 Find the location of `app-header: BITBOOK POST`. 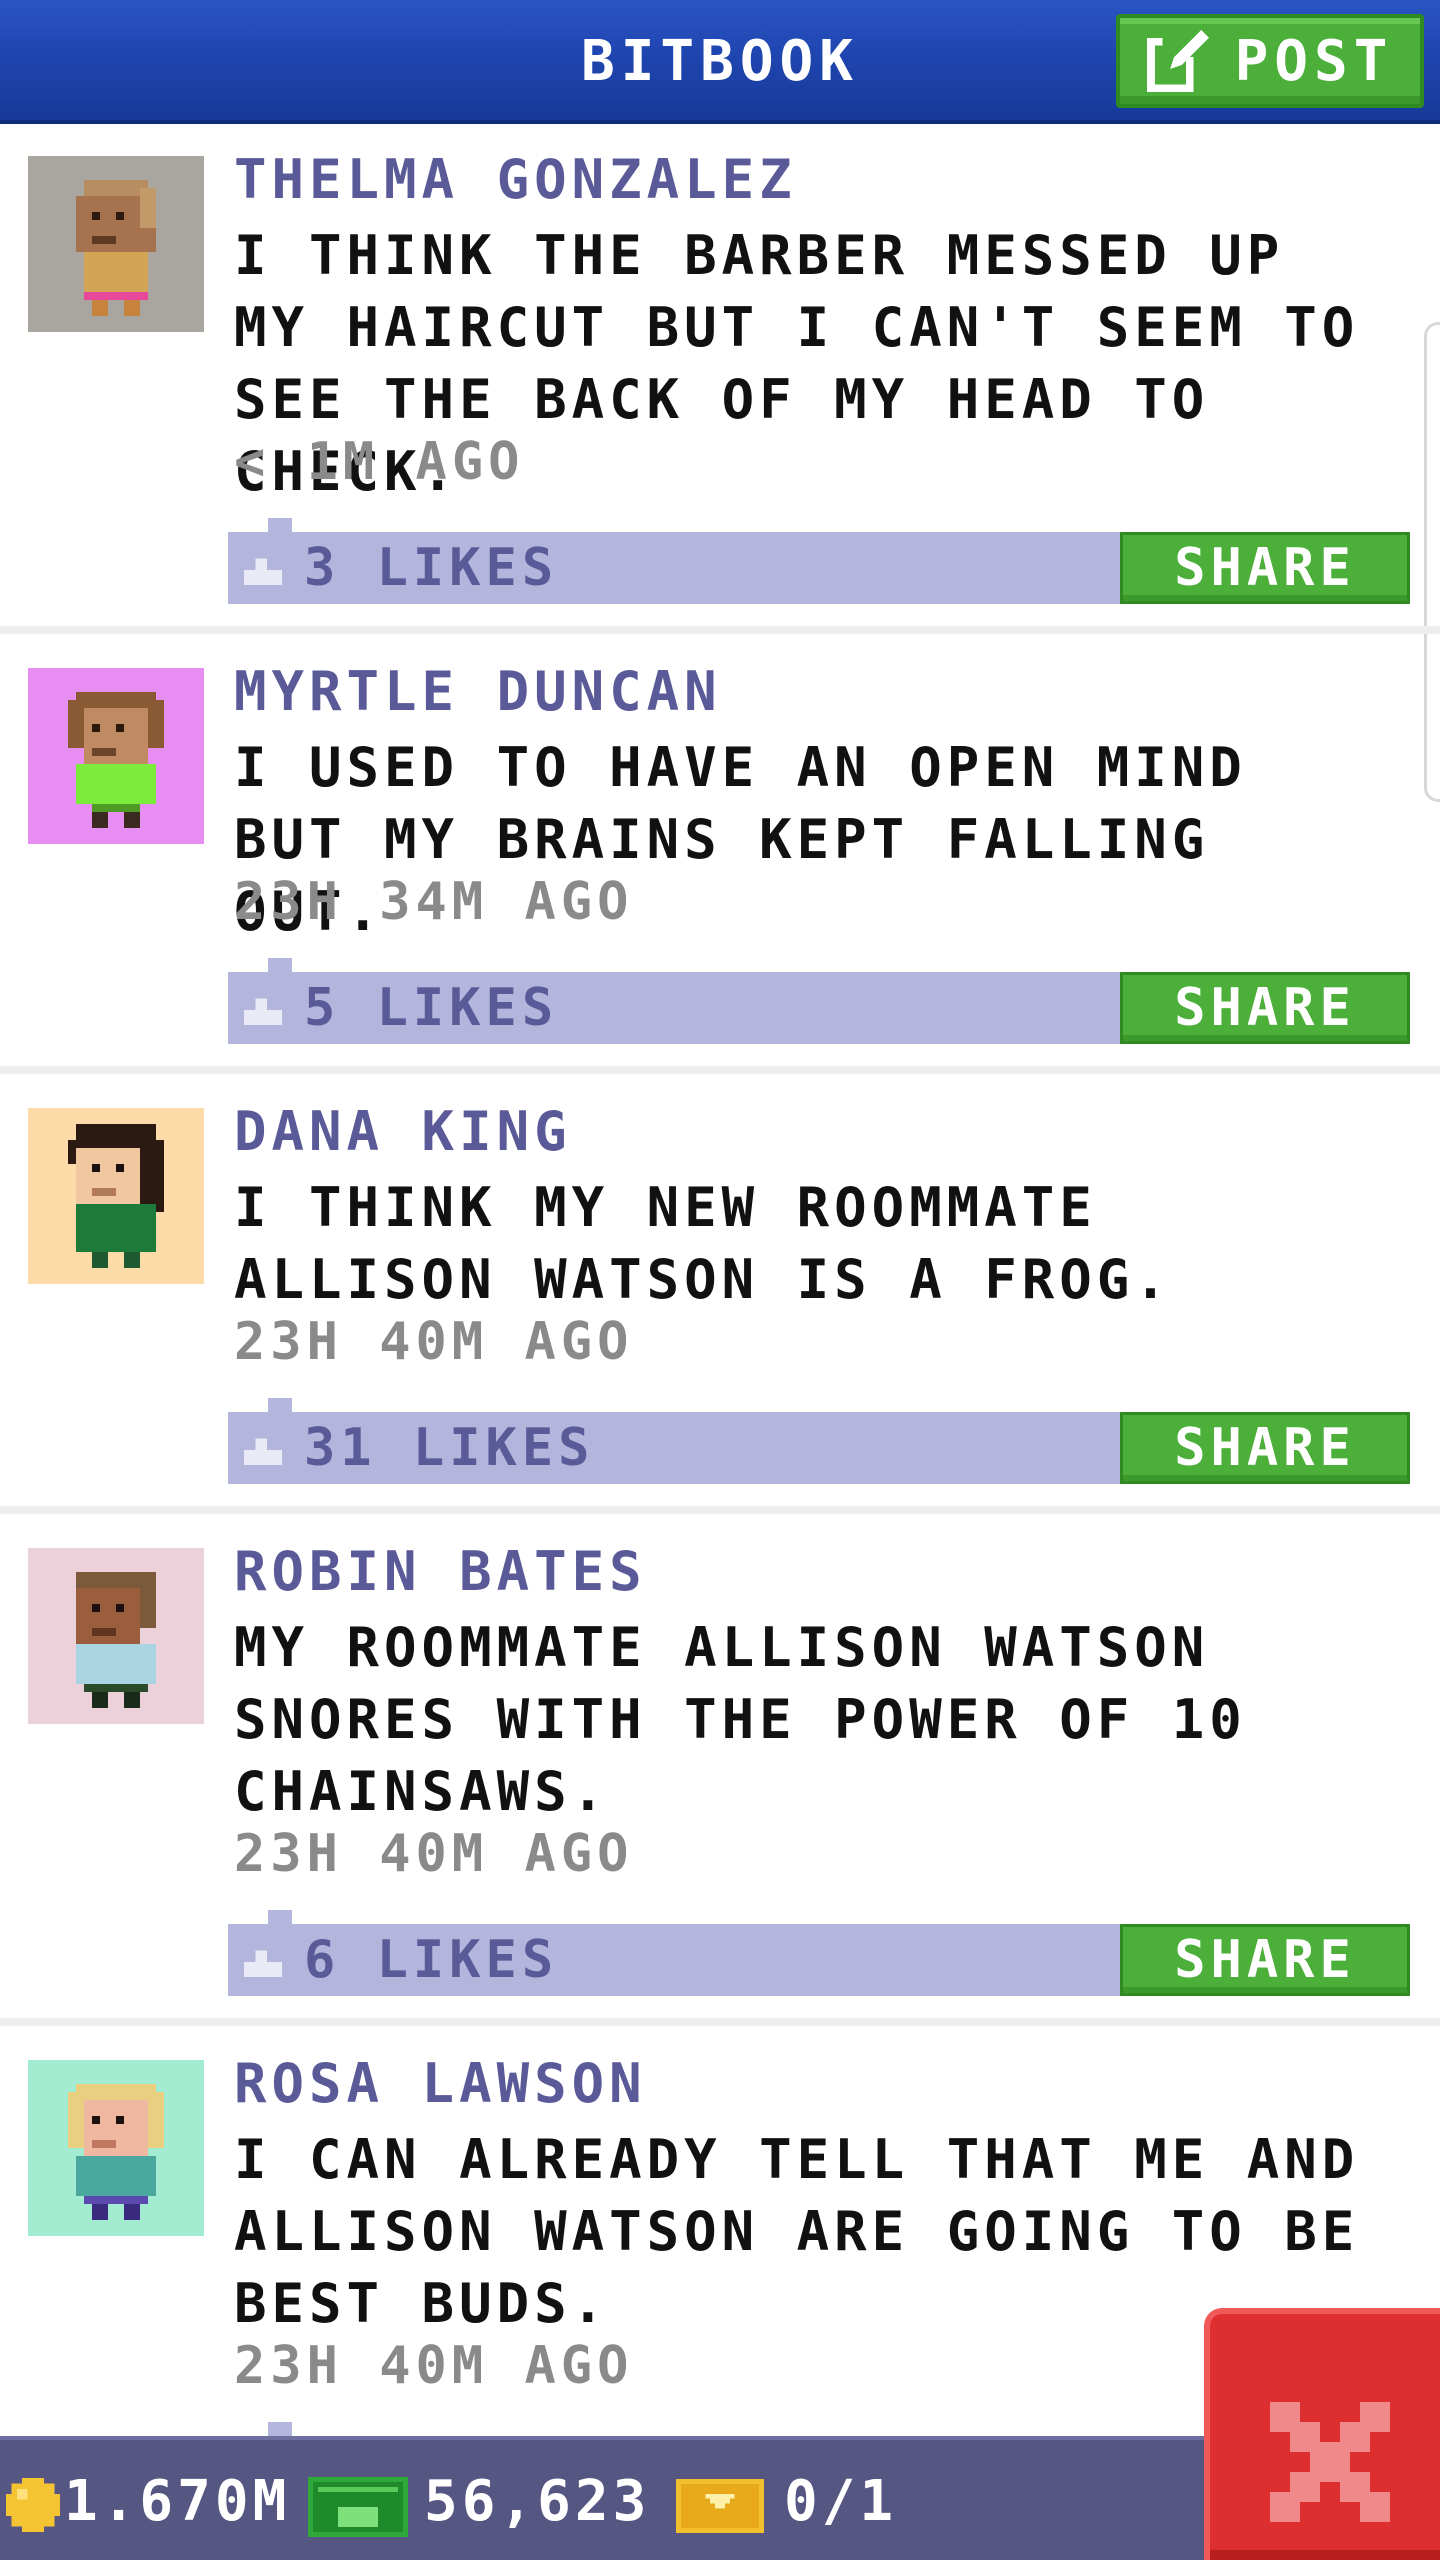

app-header: BITBOOK POST is located at coordinates (720, 62).